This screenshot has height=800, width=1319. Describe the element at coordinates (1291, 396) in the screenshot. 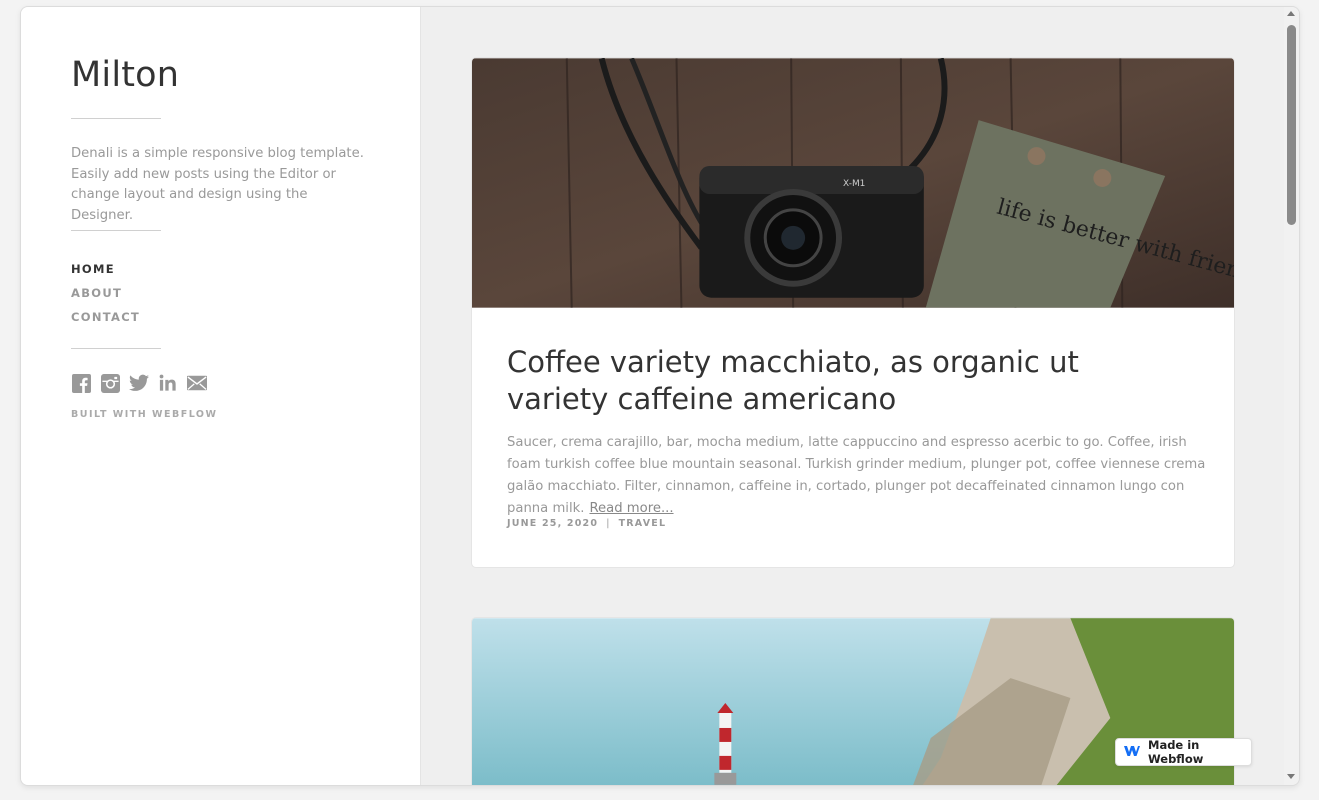

I see `scrollbar` at that location.